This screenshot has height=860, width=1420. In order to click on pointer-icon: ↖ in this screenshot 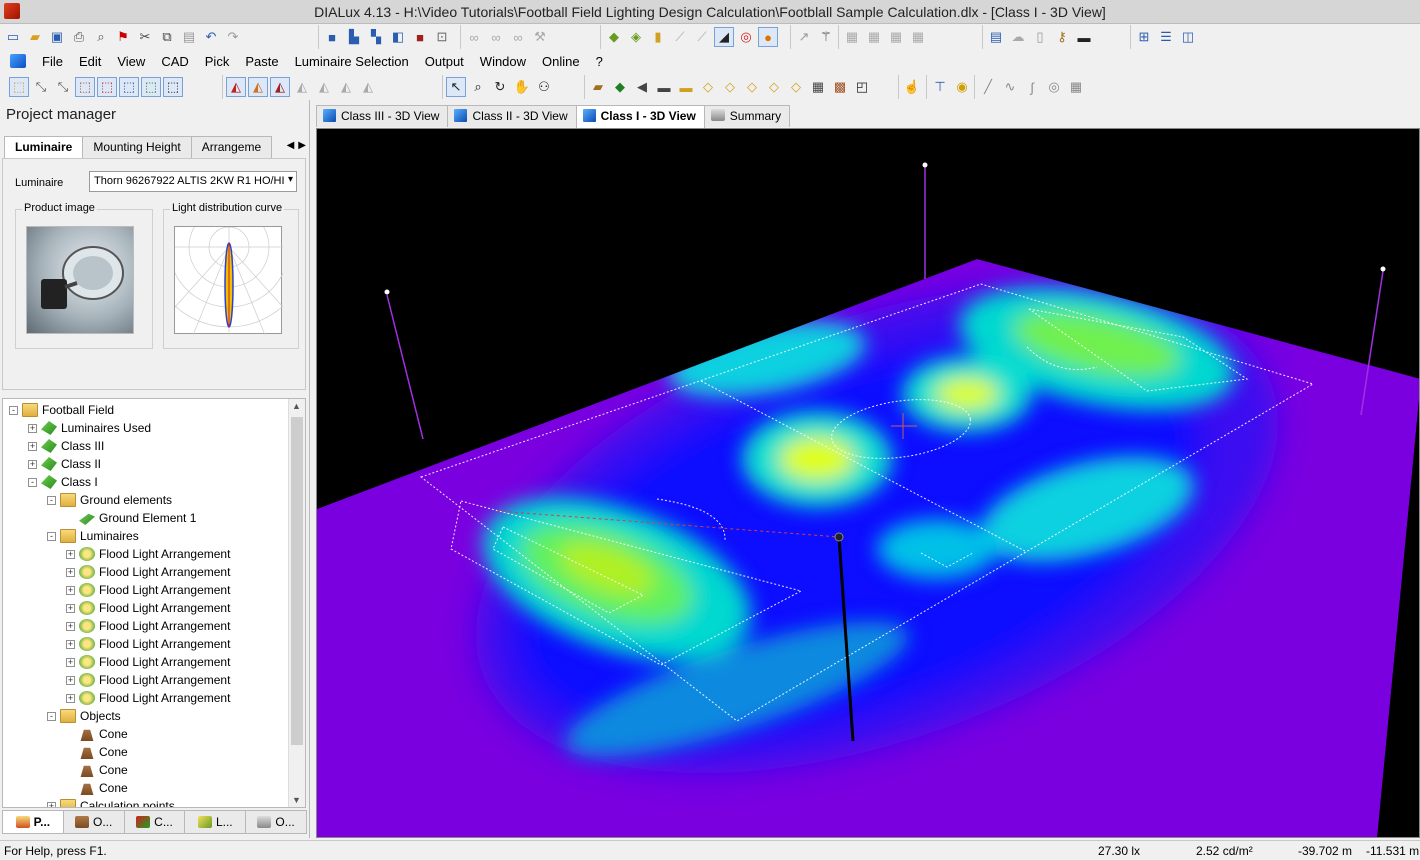, I will do `click(456, 87)`.